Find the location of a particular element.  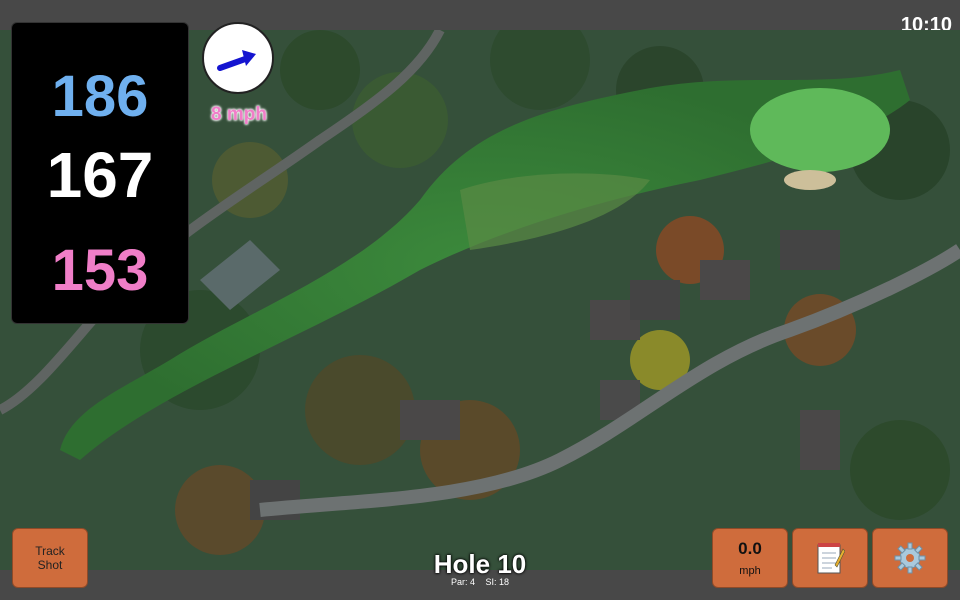

notes-button is located at coordinates (830, 558).